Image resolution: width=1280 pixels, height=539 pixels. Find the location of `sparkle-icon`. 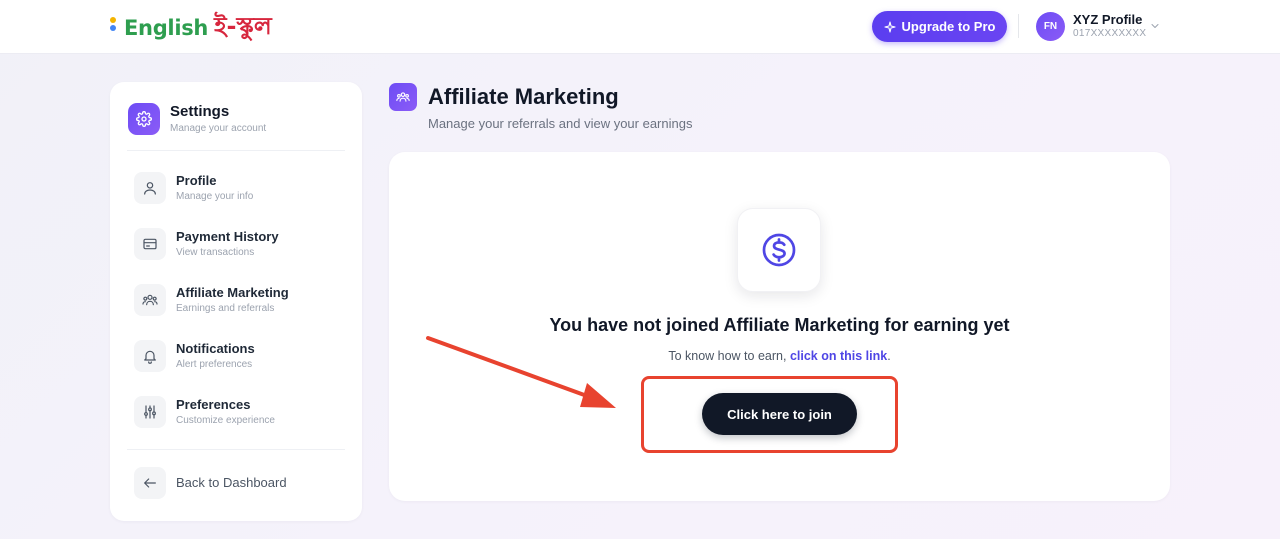

sparkle-icon is located at coordinates (889, 26).